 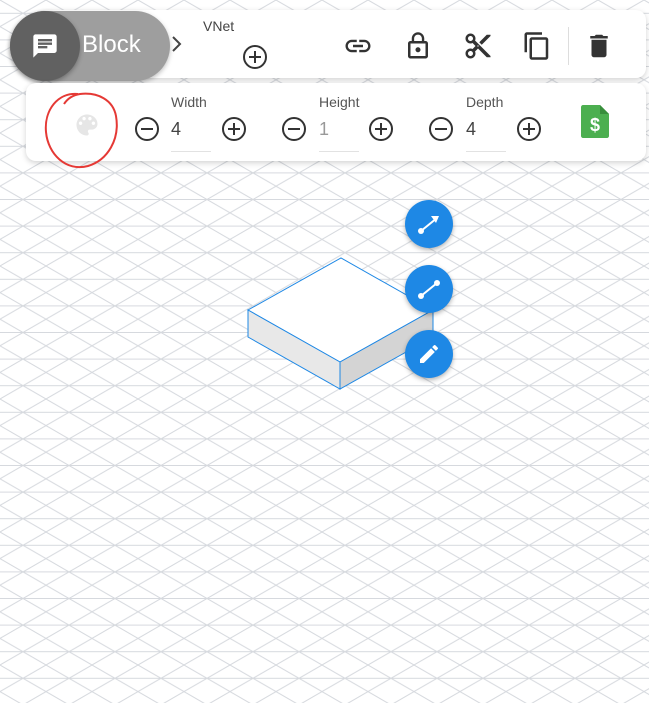 What do you see at coordinates (219, 26) in the screenshot?
I see `vnet-label: VNet` at bounding box center [219, 26].